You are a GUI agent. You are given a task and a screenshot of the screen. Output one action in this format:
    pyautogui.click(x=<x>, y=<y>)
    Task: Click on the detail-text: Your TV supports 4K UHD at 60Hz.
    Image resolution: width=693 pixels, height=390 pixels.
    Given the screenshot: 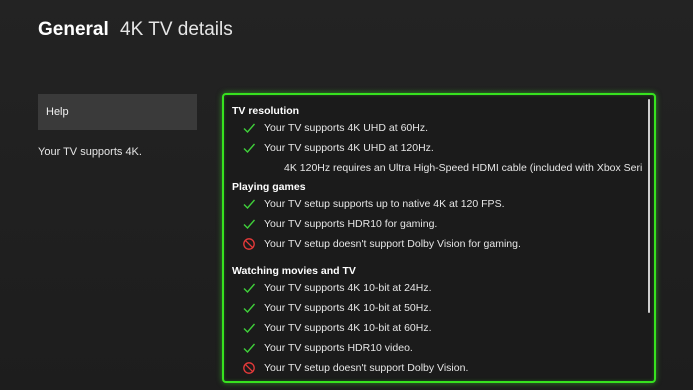 What is the action you would take?
    pyautogui.click(x=346, y=128)
    